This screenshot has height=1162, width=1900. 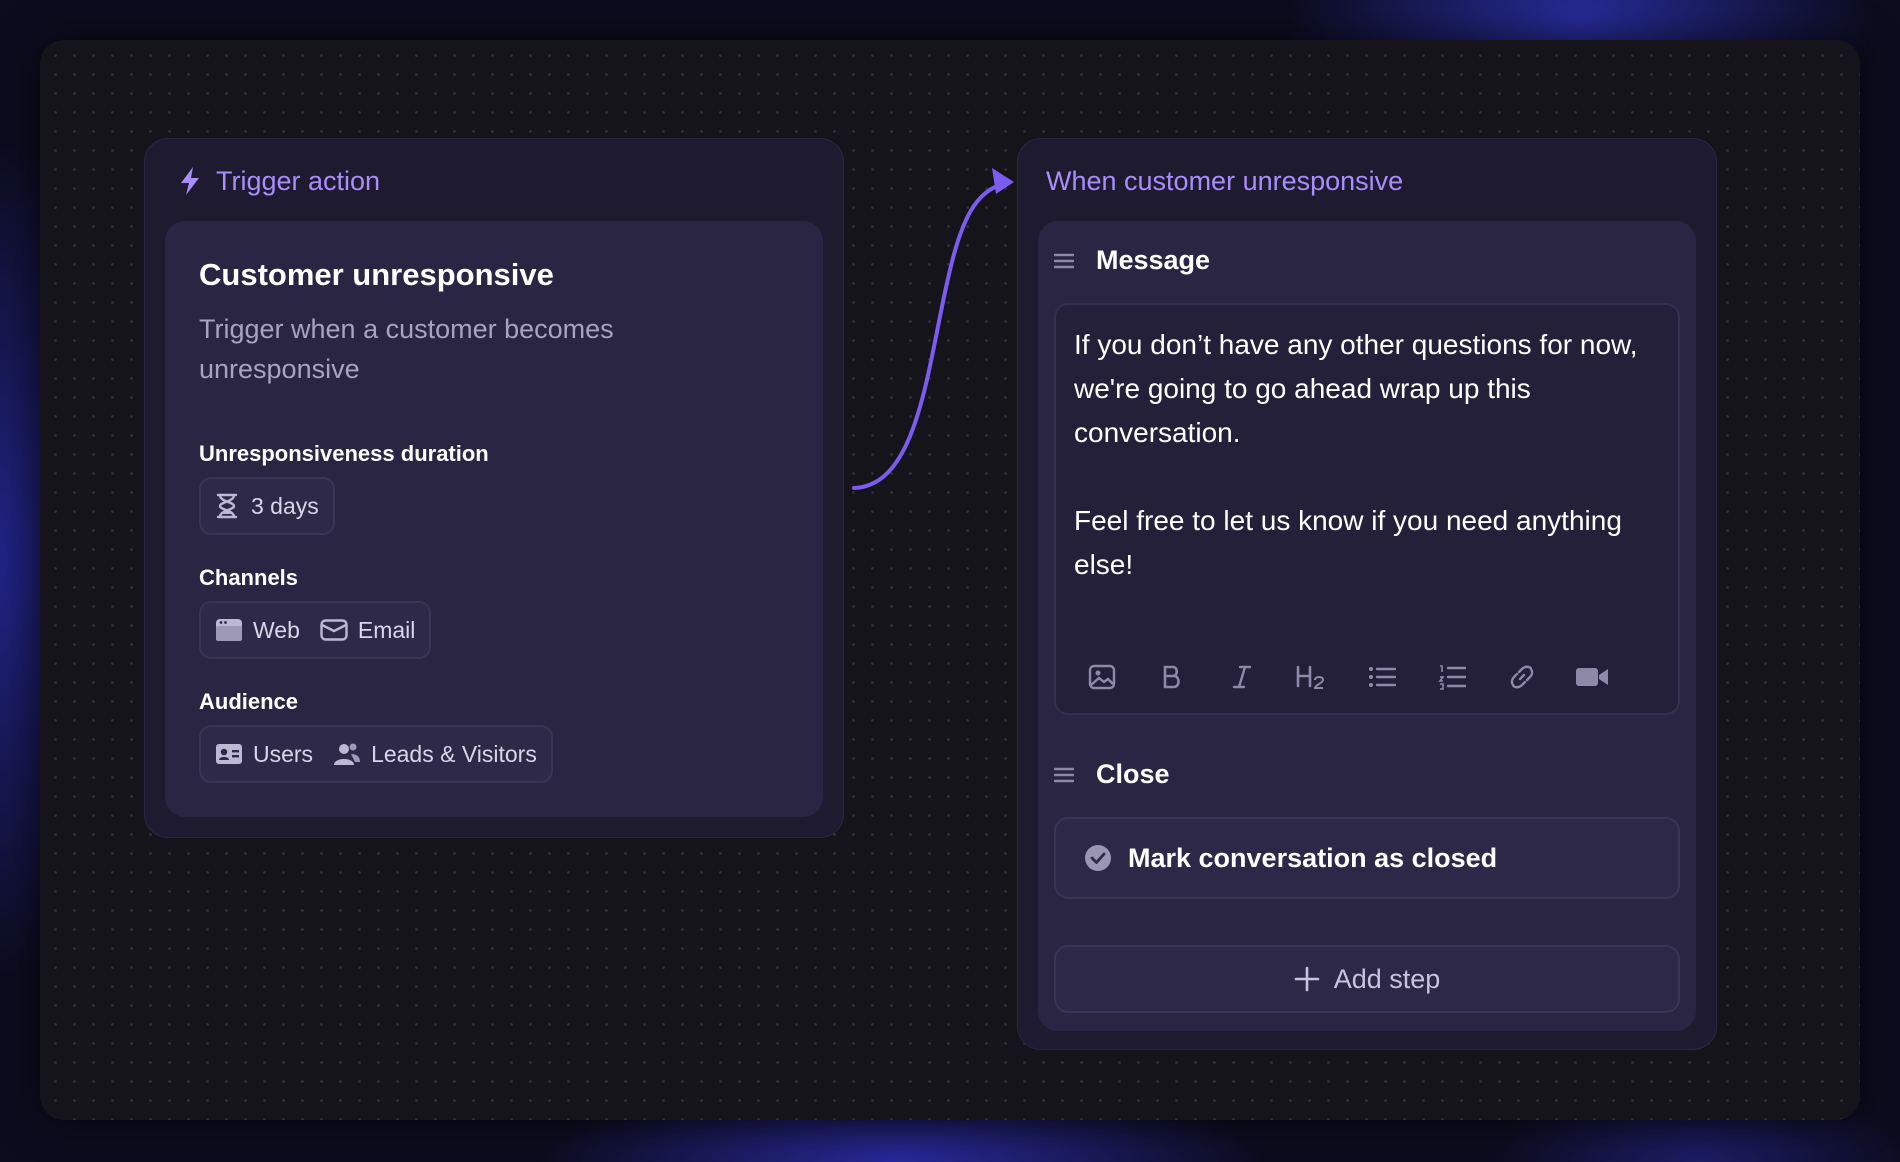 I want to click on duration-chip: 3 days, so click(x=267, y=506).